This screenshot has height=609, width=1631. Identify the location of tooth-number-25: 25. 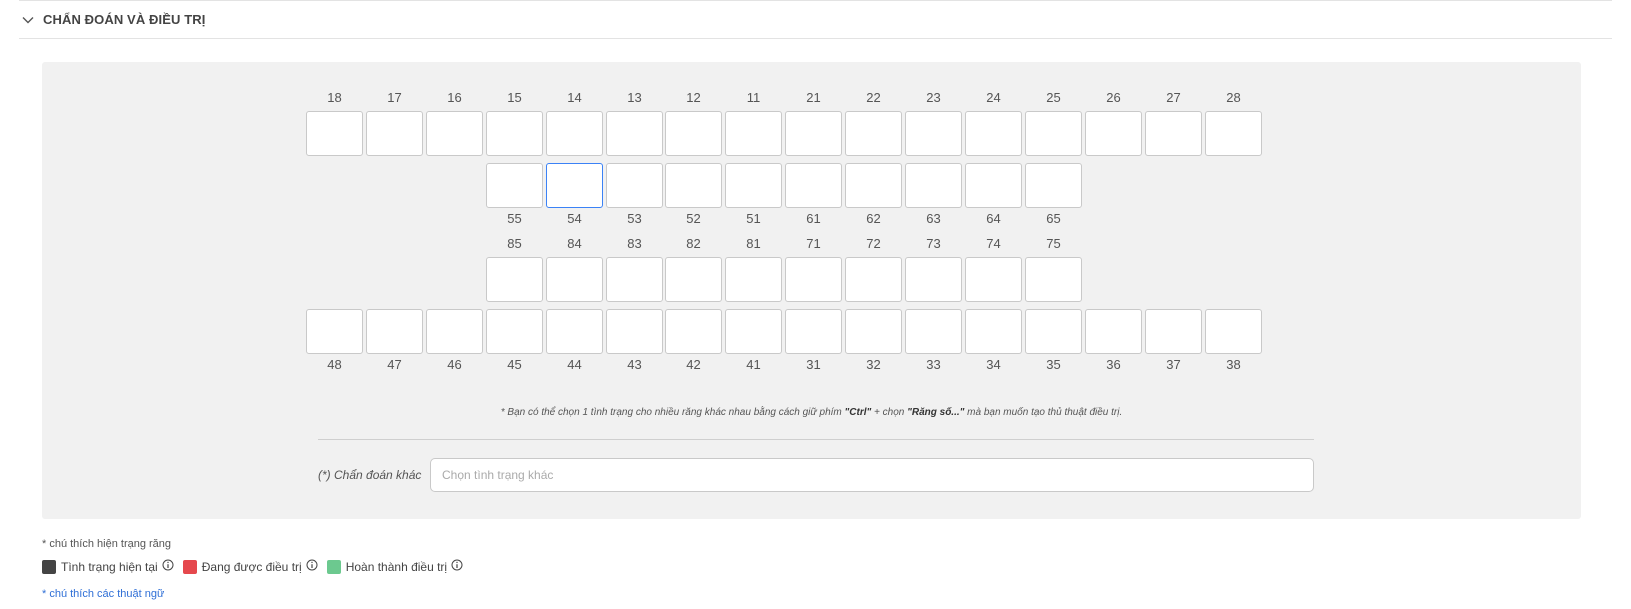
(1053, 97).